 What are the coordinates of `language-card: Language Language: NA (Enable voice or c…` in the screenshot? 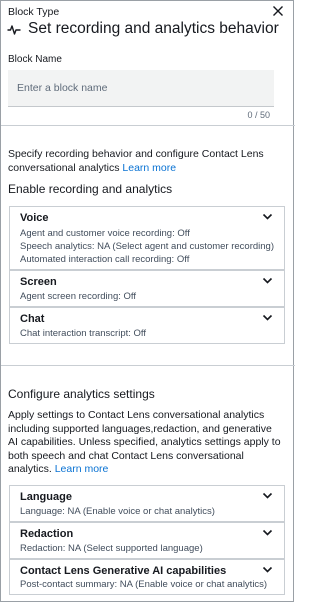 It's located at (147, 503).